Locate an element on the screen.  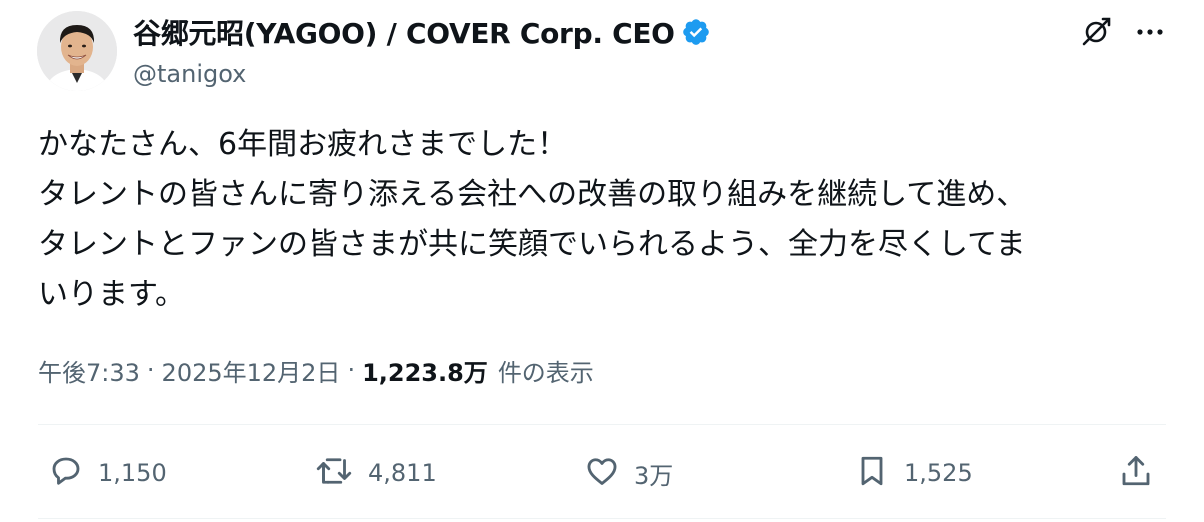
share-button is located at coordinates (1136, 473).